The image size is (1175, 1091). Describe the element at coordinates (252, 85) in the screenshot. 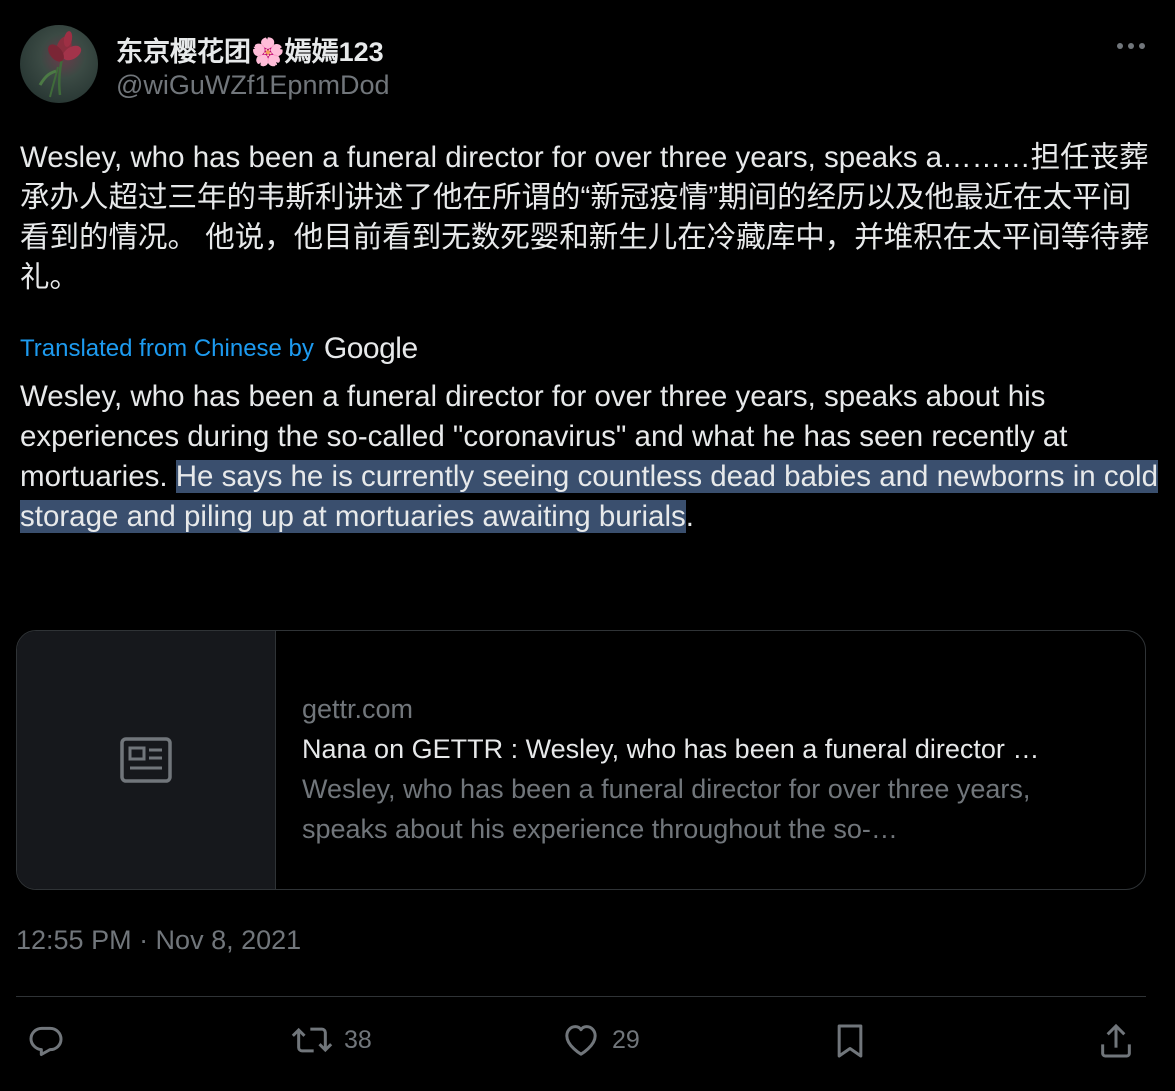

I see `user-handle: @wiGuWZf1EpnmDod` at that location.